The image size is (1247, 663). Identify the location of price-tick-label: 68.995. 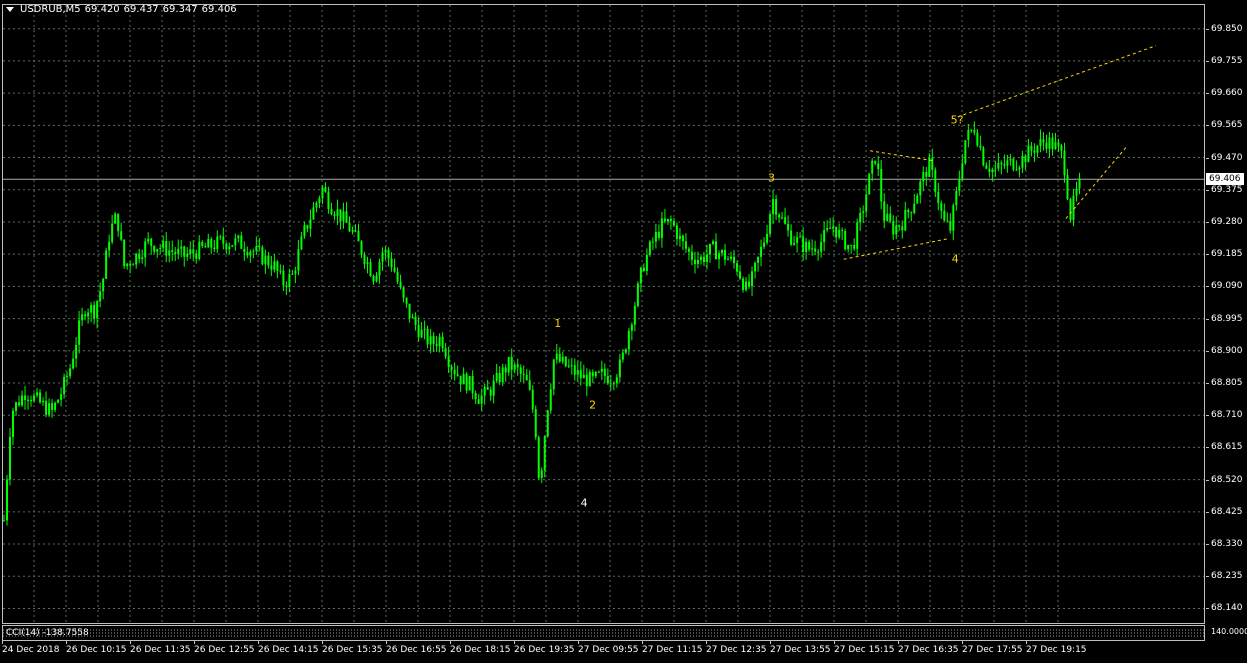
(1224, 318).